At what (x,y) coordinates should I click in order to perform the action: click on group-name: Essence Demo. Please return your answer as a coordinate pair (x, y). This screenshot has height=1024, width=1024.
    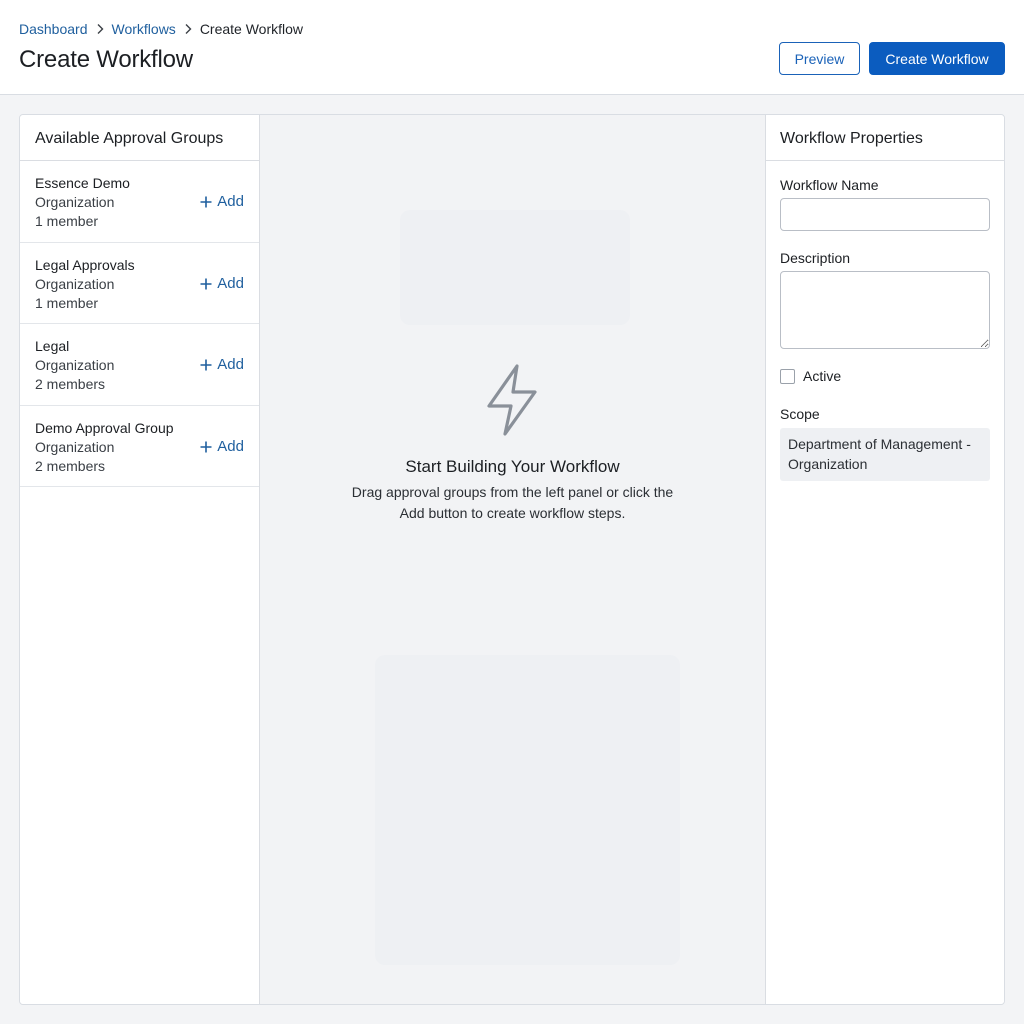
    Looking at the image, I should click on (82, 183).